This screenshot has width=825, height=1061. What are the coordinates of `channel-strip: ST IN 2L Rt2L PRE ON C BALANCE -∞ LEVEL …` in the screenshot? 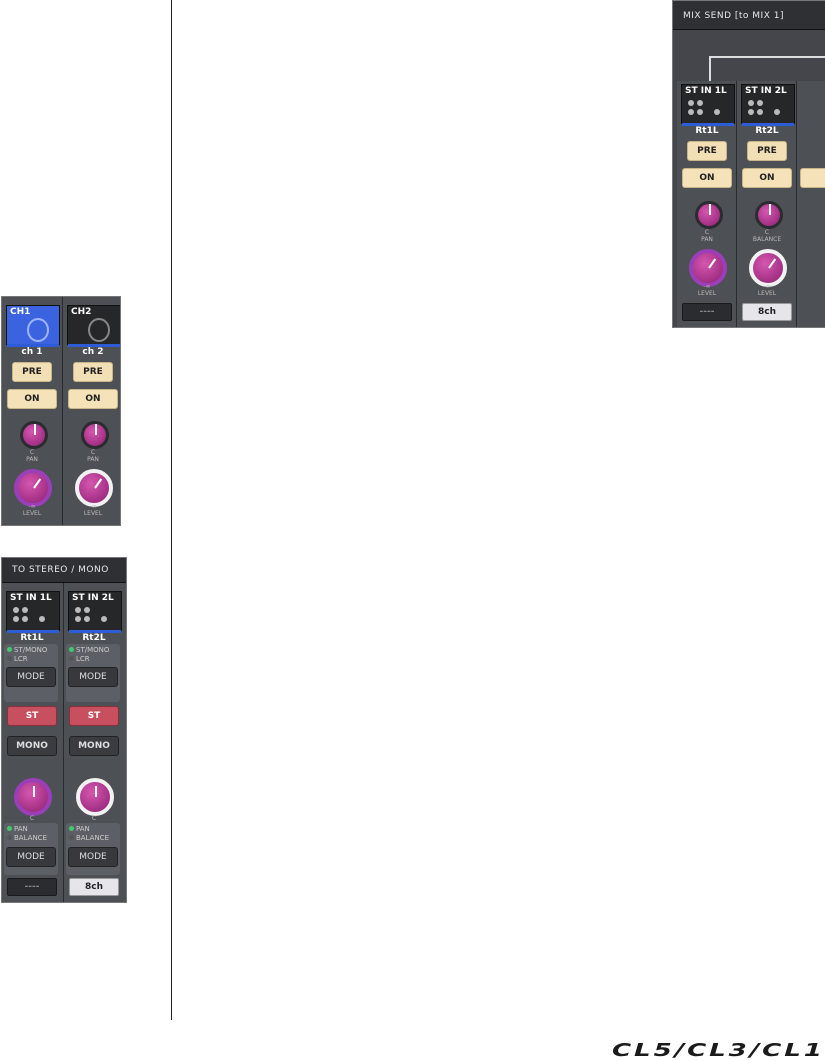 It's located at (767, 204).